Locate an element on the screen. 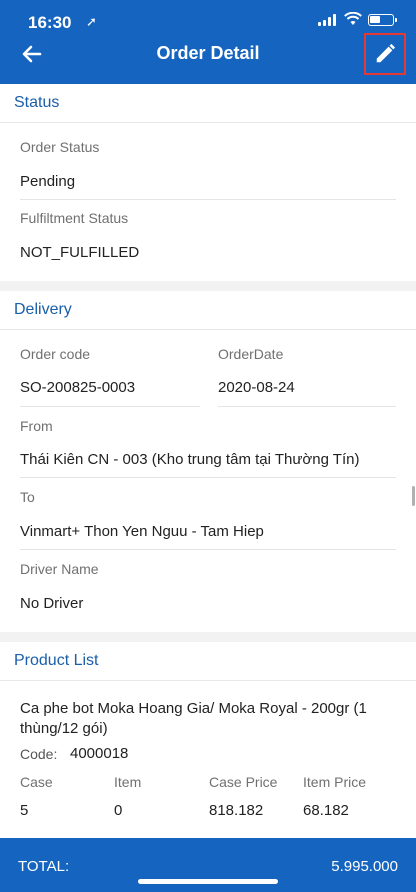 The image size is (416, 892). wifi-icon is located at coordinates (353, 18).